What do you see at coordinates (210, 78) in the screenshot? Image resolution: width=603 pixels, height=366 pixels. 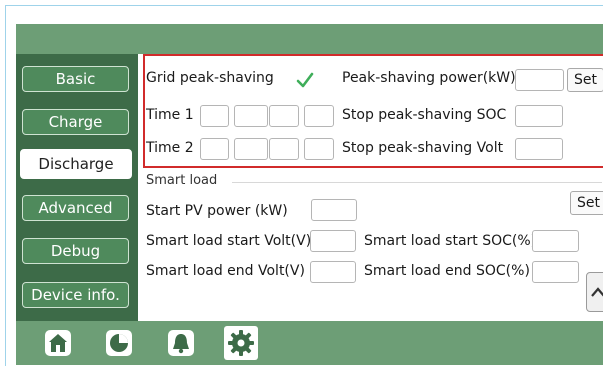 I see `grid-peak-shaving-label: Grid peak-shaving` at bounding box center [210, 78].